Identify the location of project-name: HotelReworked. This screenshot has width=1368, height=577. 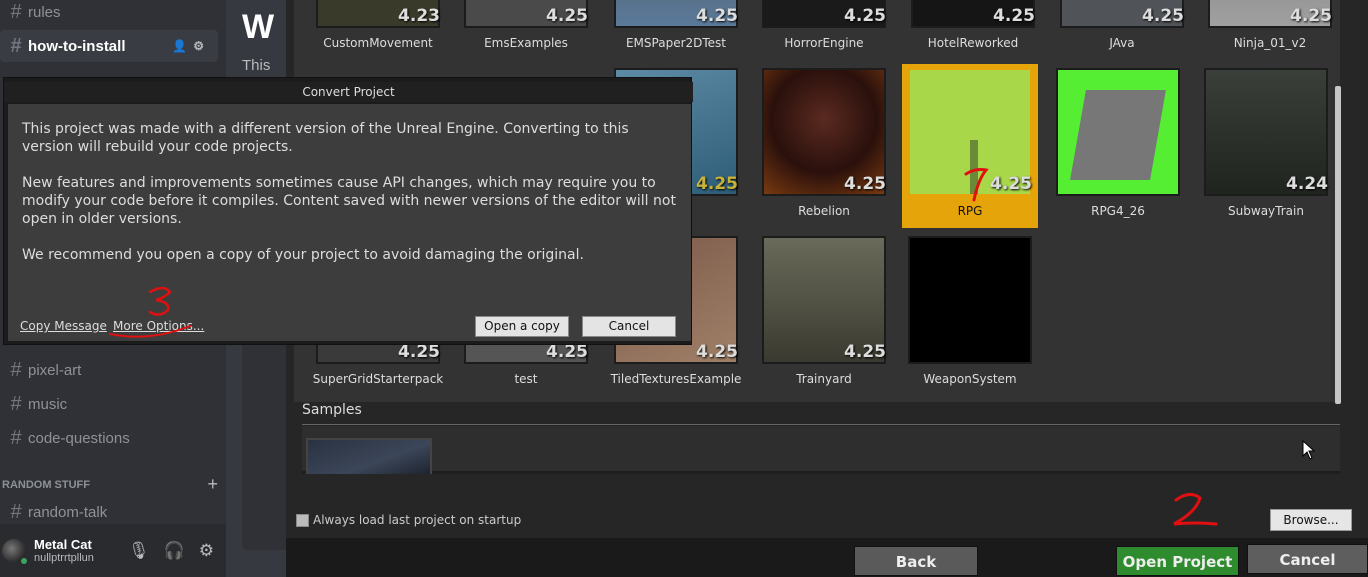
(973, 43).